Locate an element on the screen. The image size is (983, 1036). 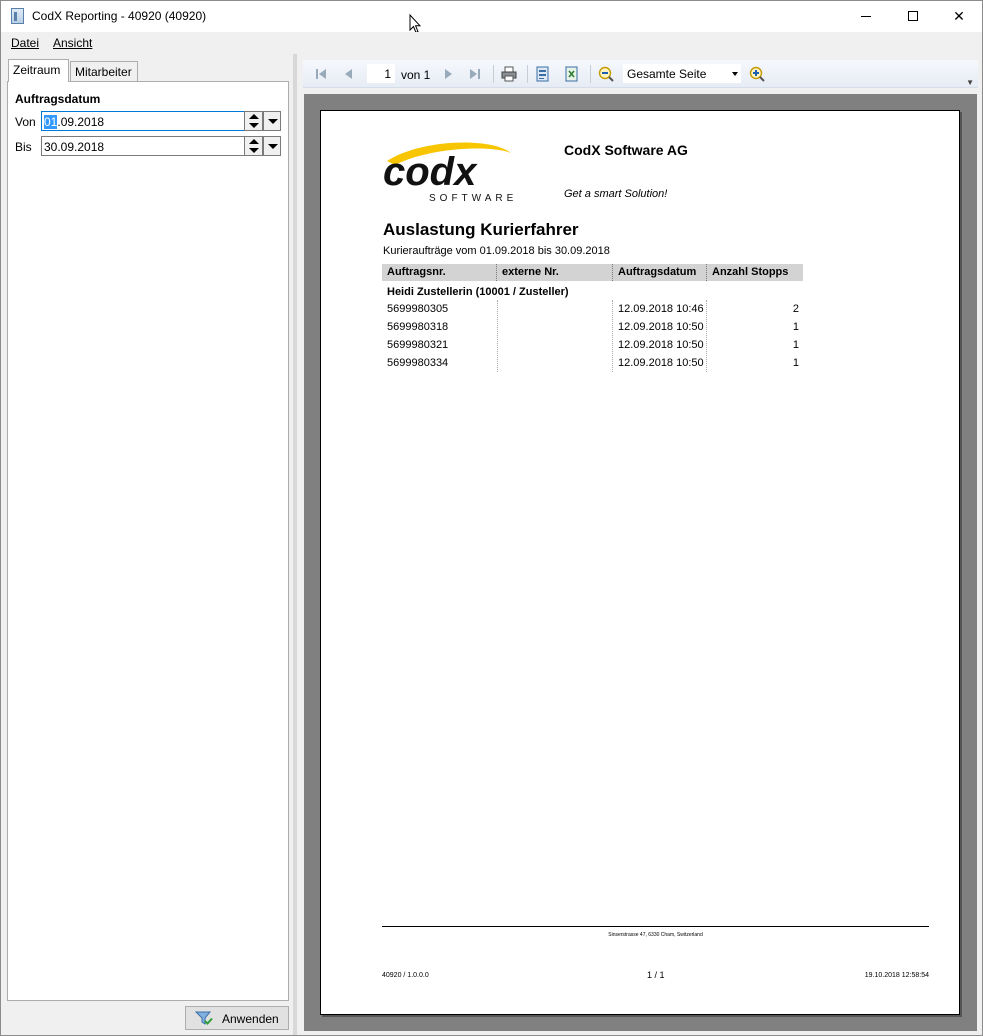
close-button: ✕ is located at coordinates (959, 16).